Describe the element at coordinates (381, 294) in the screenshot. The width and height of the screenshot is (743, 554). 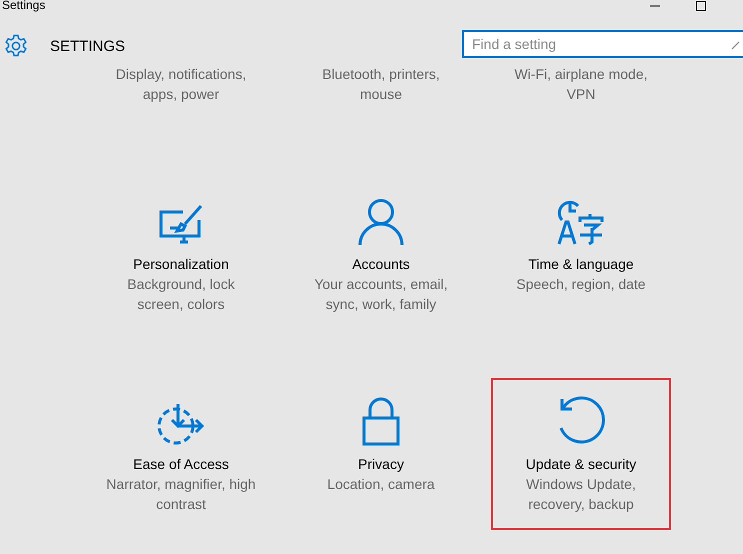
I see `category-description: Your accounts, email, sync, work, family` at that location.